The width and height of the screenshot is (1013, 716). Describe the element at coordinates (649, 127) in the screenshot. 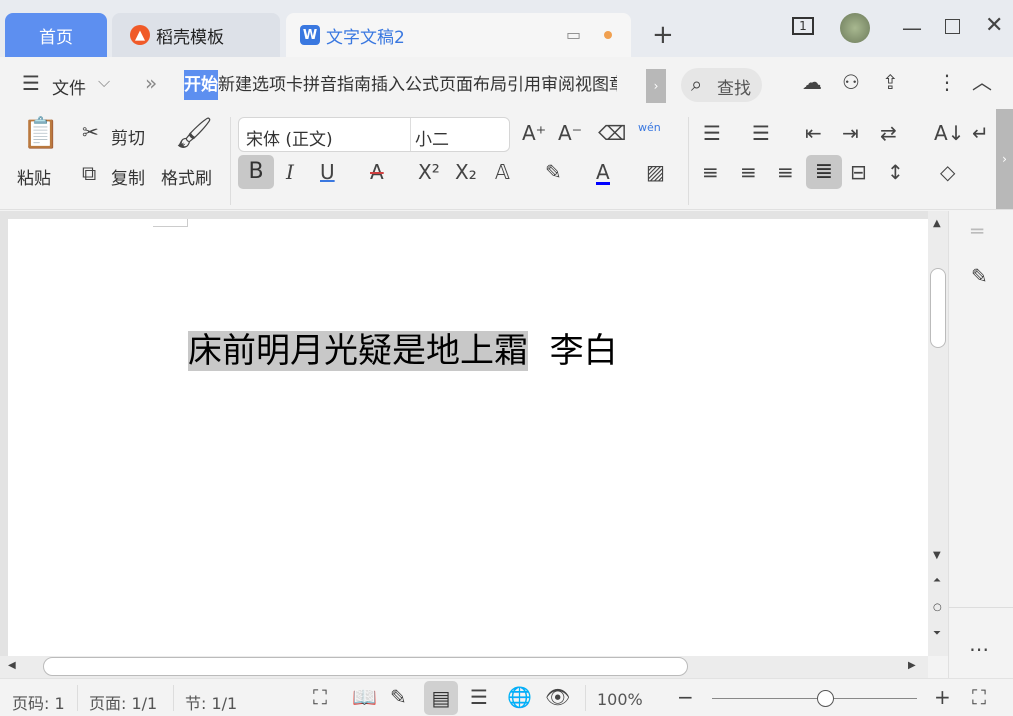

I see `pinyin-guide-button: wén` at that location.